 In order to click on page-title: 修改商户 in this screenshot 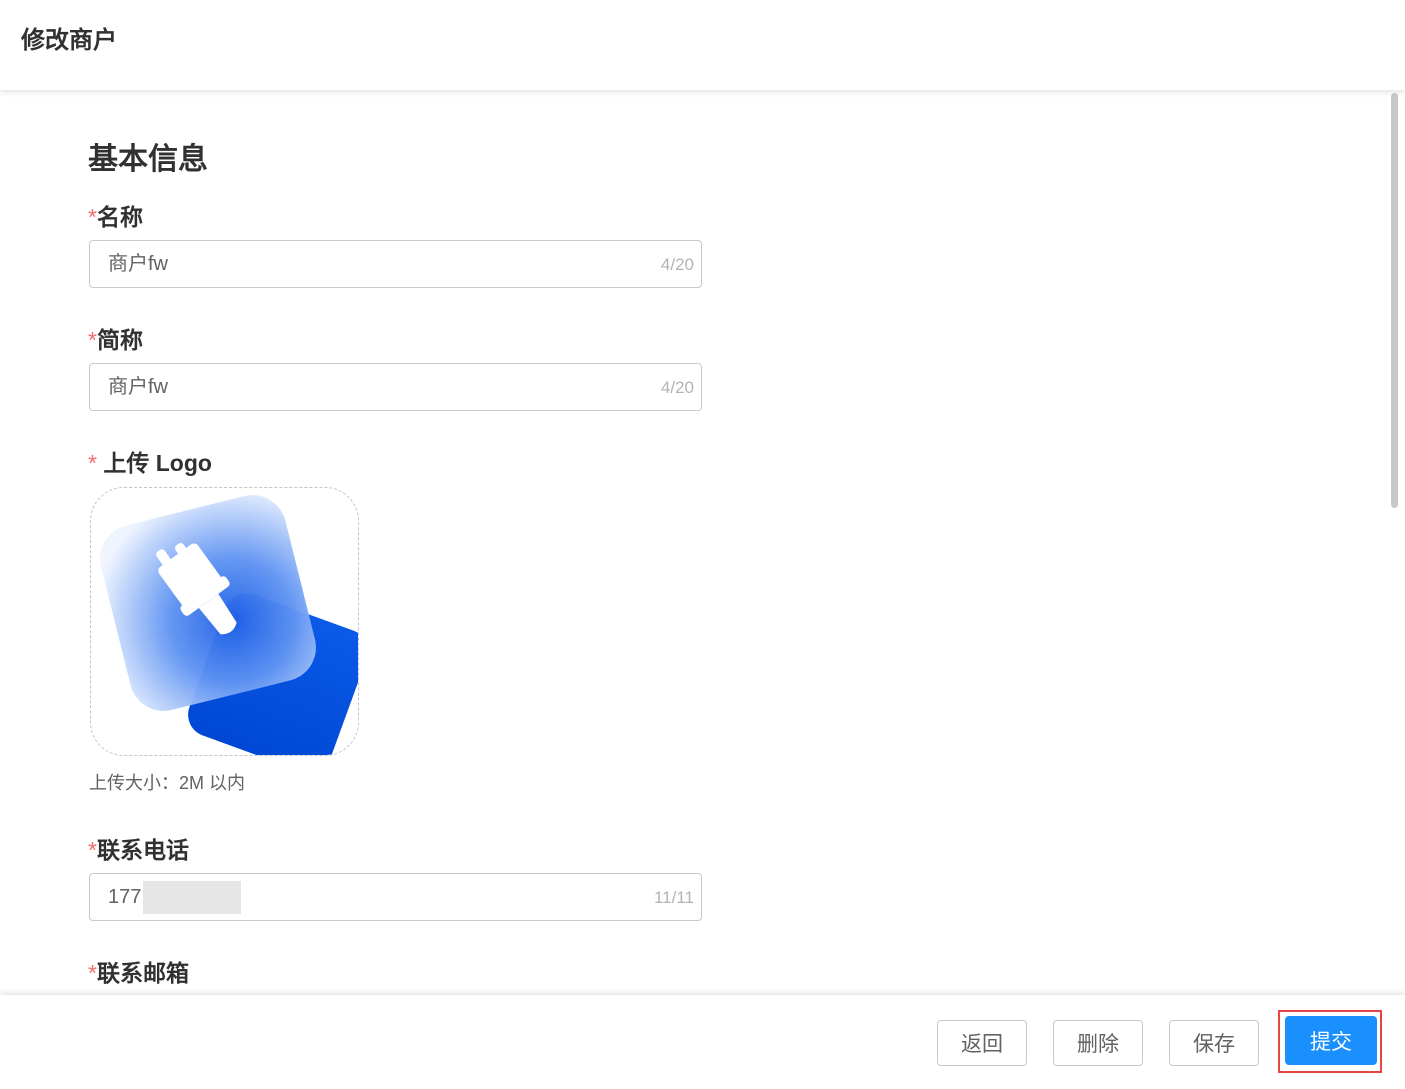, I will do `click(69, 40)`.